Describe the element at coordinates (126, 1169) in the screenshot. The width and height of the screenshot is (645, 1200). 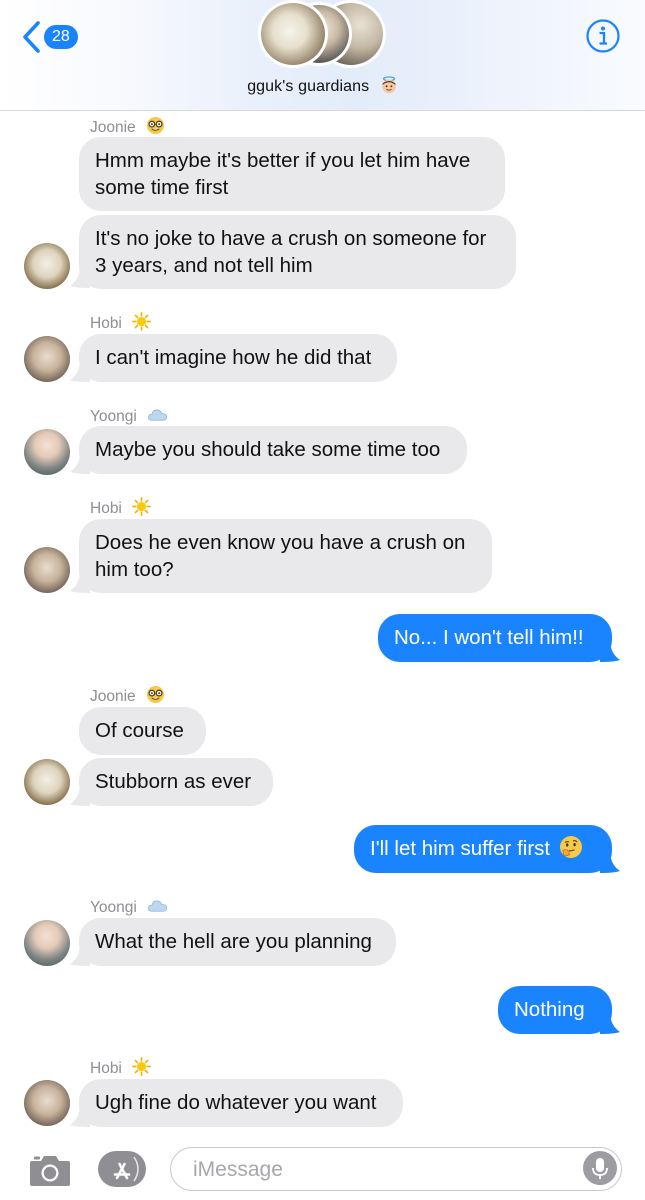
I see `app-store-icon` at that location.